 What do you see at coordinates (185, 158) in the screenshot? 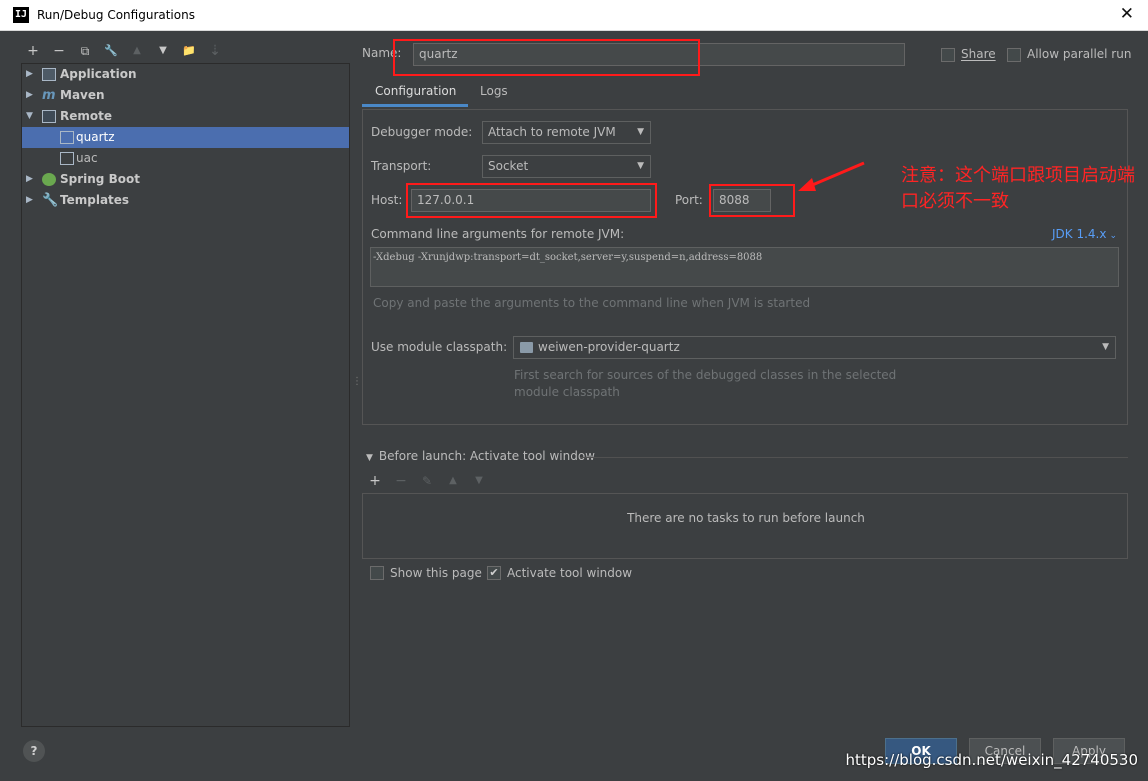
I see `tree-item-uac: uac` at bounding box center [185, 158].